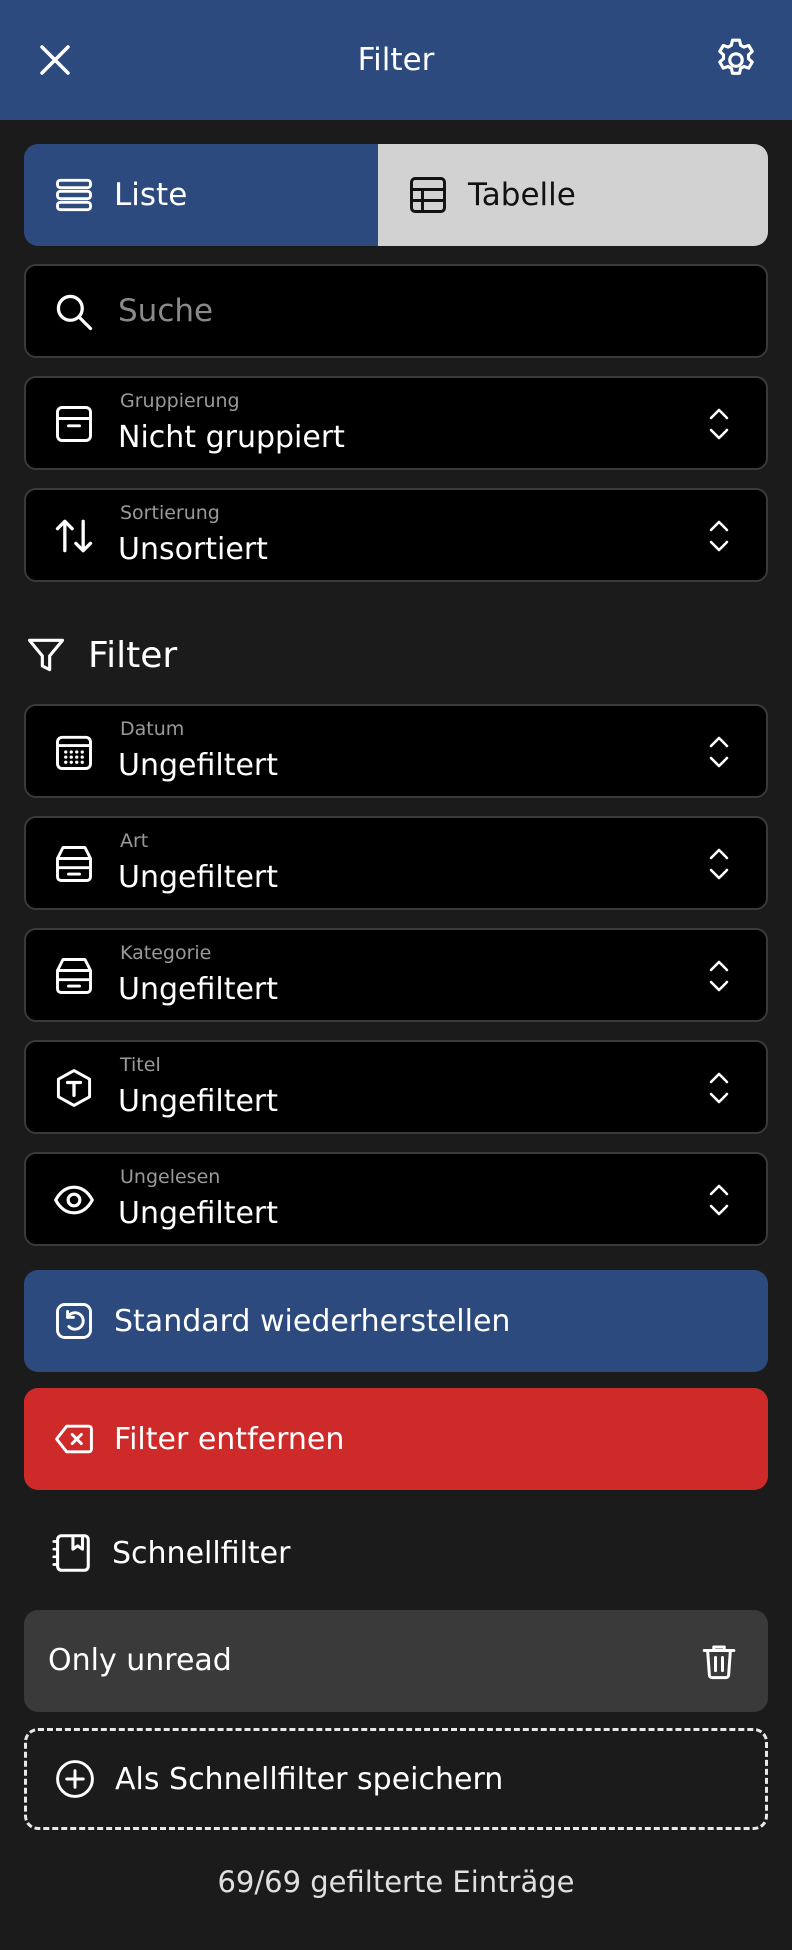 The width and height of the screenshot is (792, 1950). What do you see at coordinates (522, 195) in the screenshot?
I see `view-option-table-label: Tabelle` at bounding box center [522, 195].